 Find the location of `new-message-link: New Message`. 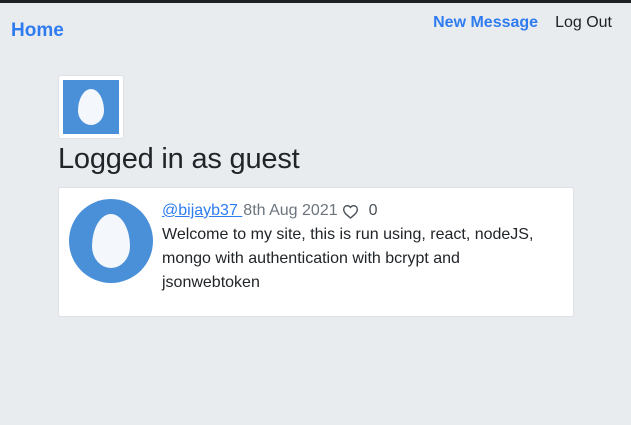

new-message-link: New Message is located at coordinates (485, 23).